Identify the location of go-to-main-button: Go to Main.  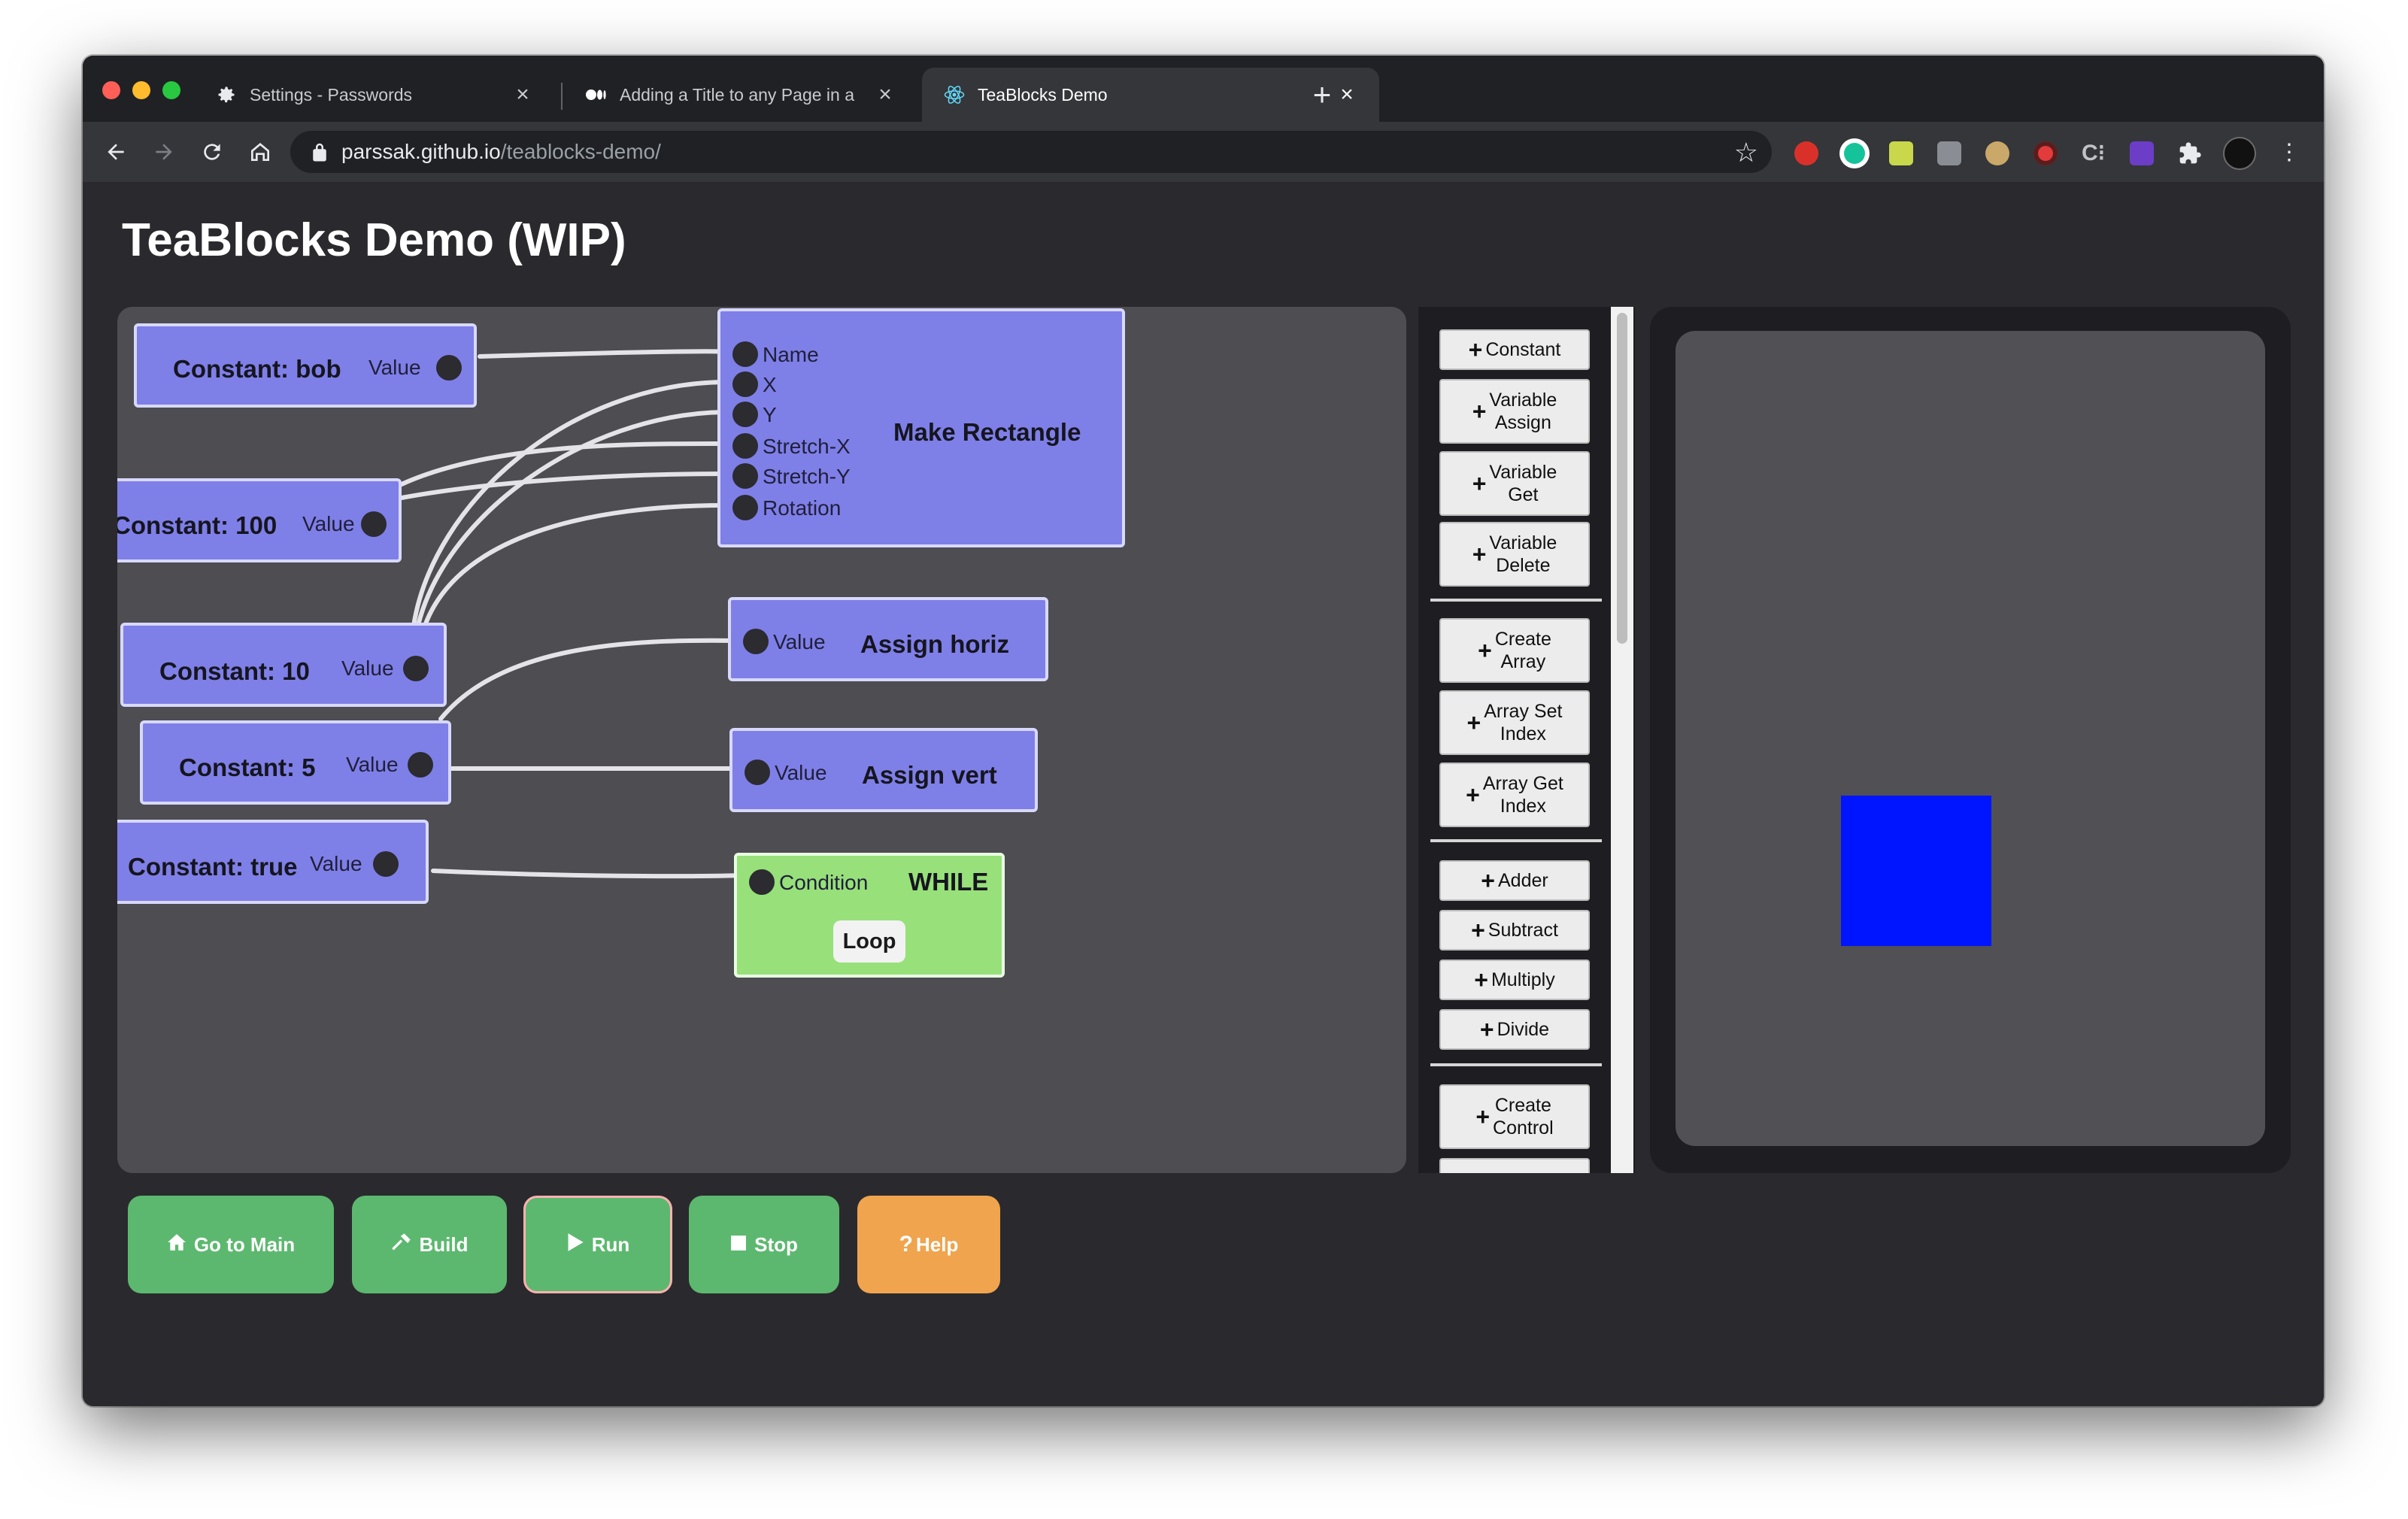
(231, 1244).